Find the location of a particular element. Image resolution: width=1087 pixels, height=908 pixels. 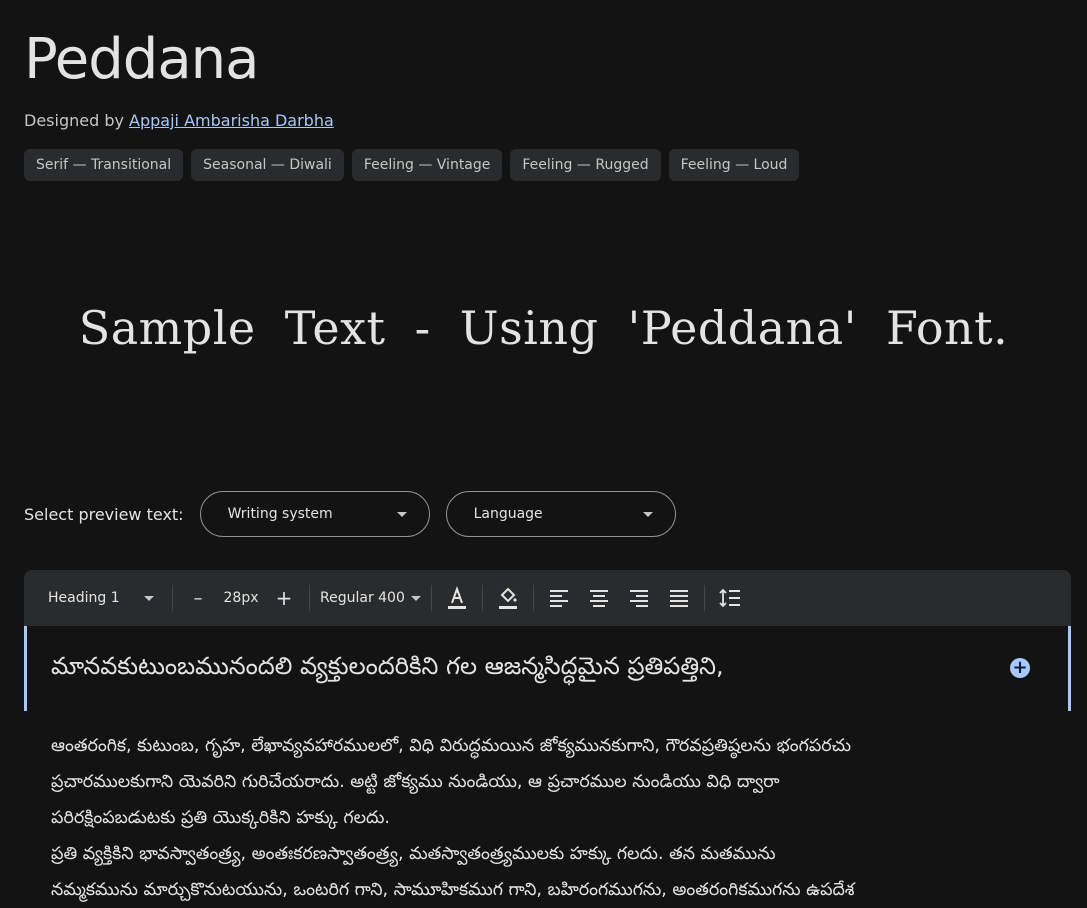

align-center-icon is located at coordinates (599, 598).